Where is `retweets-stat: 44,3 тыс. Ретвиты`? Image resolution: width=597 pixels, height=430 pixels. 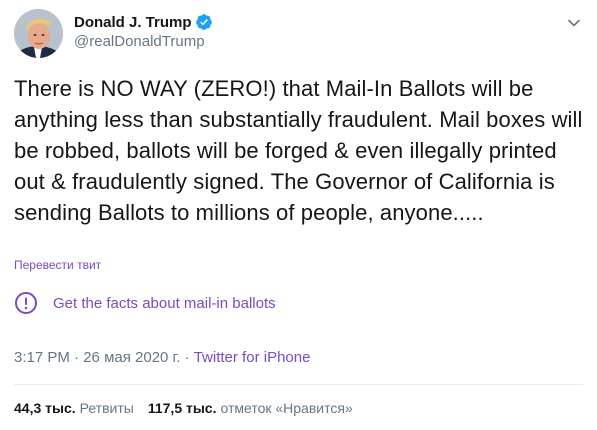
retweets-stat: 44,3 тыс. Ретвиты is located at coordinates (74, 408).